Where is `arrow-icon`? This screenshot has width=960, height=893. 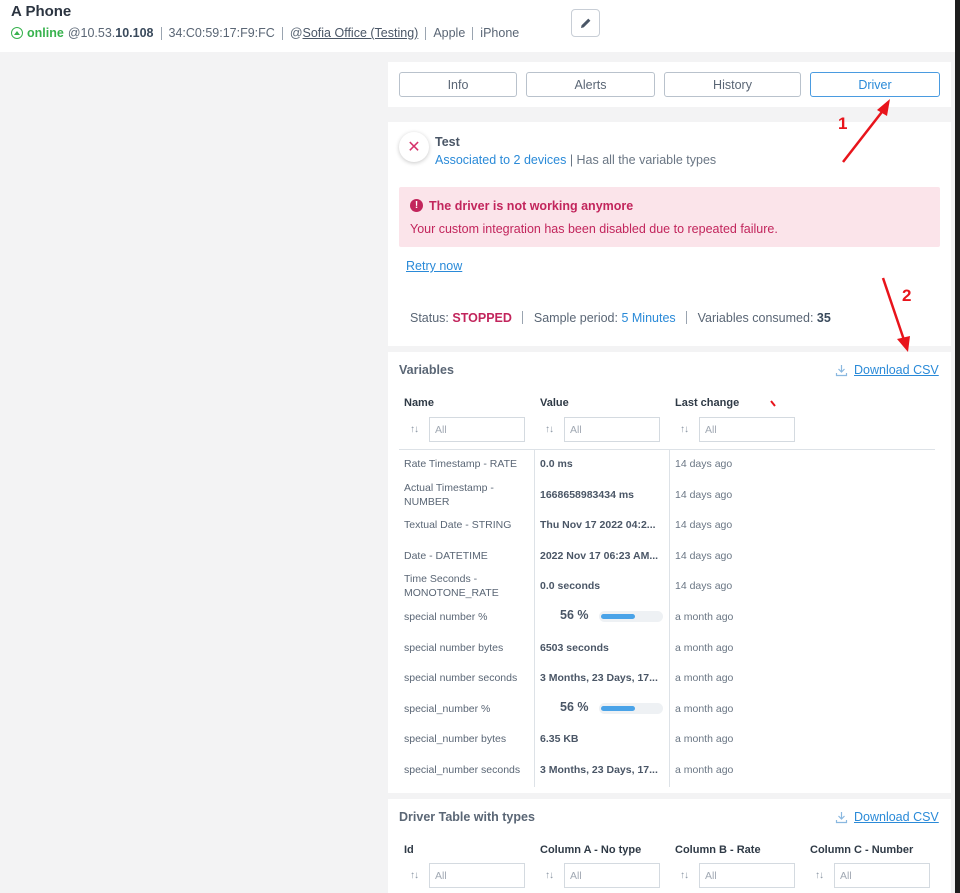
arrow-icon is located at coordinates (866, 131).